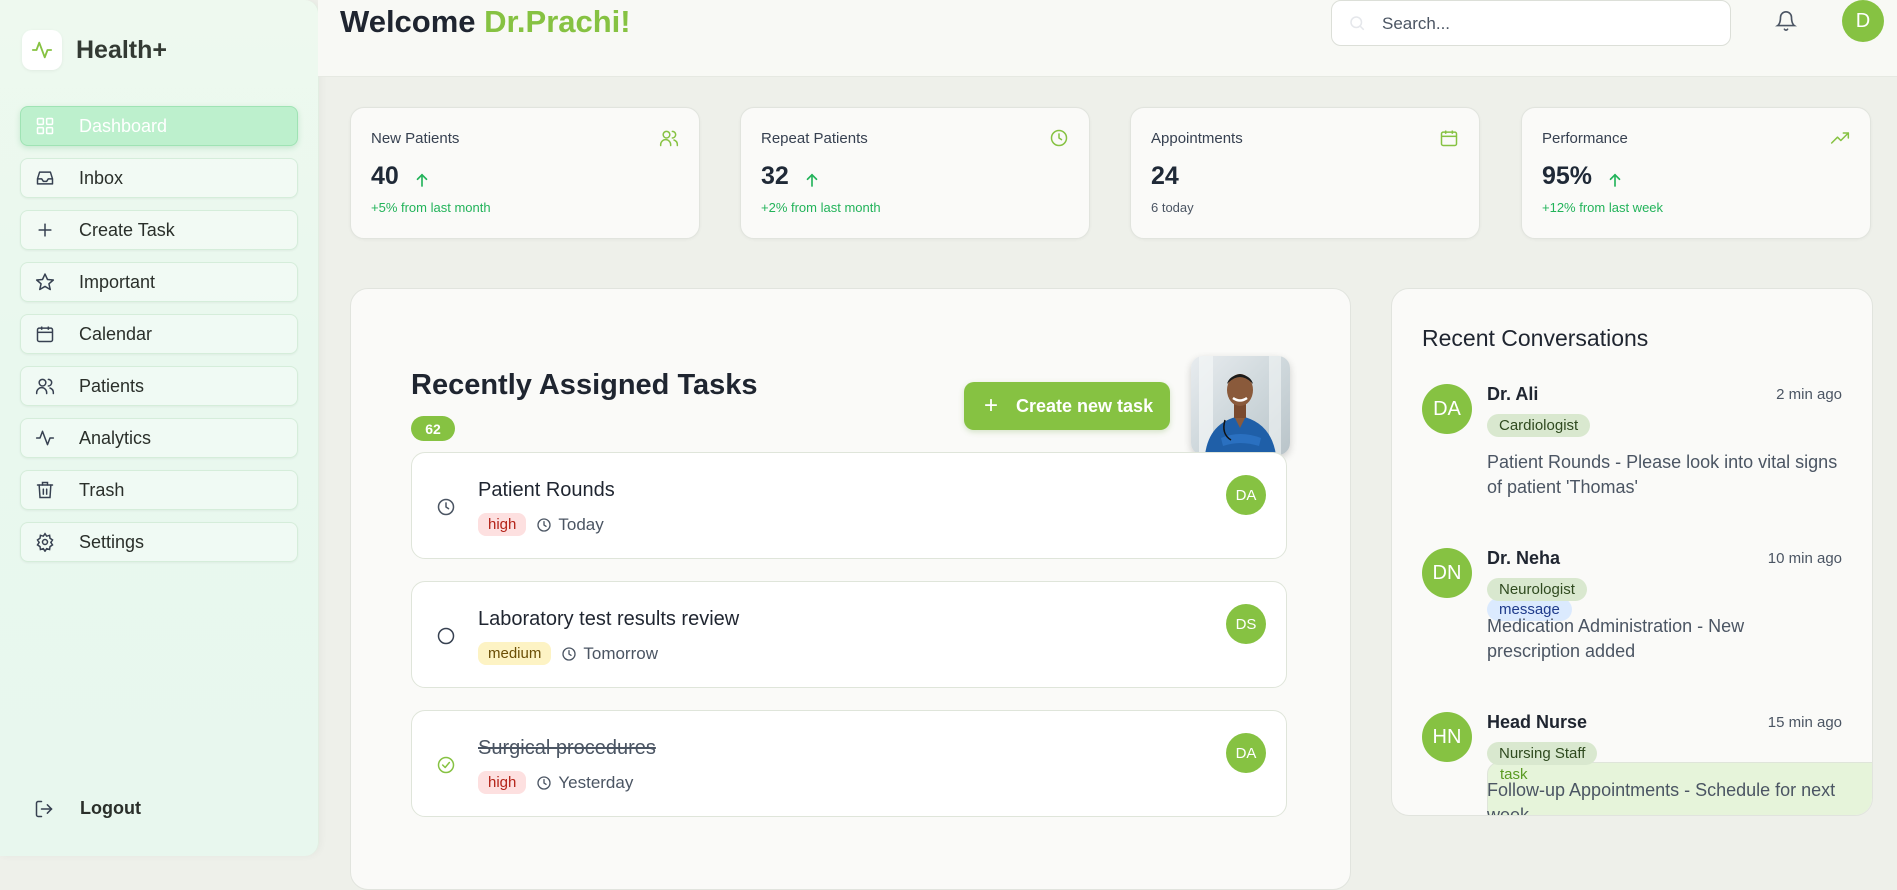 The image size is (1897, 890). What do you see at coordinates (45, 490) in the screenshot?
I see `trash-icon` at bounding box center [45, 490].